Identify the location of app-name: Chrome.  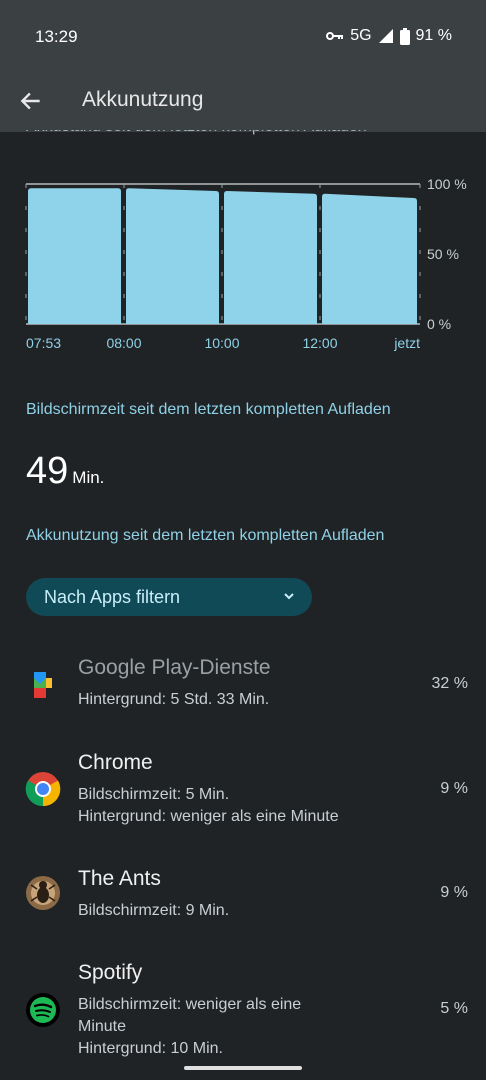
(115, 762).